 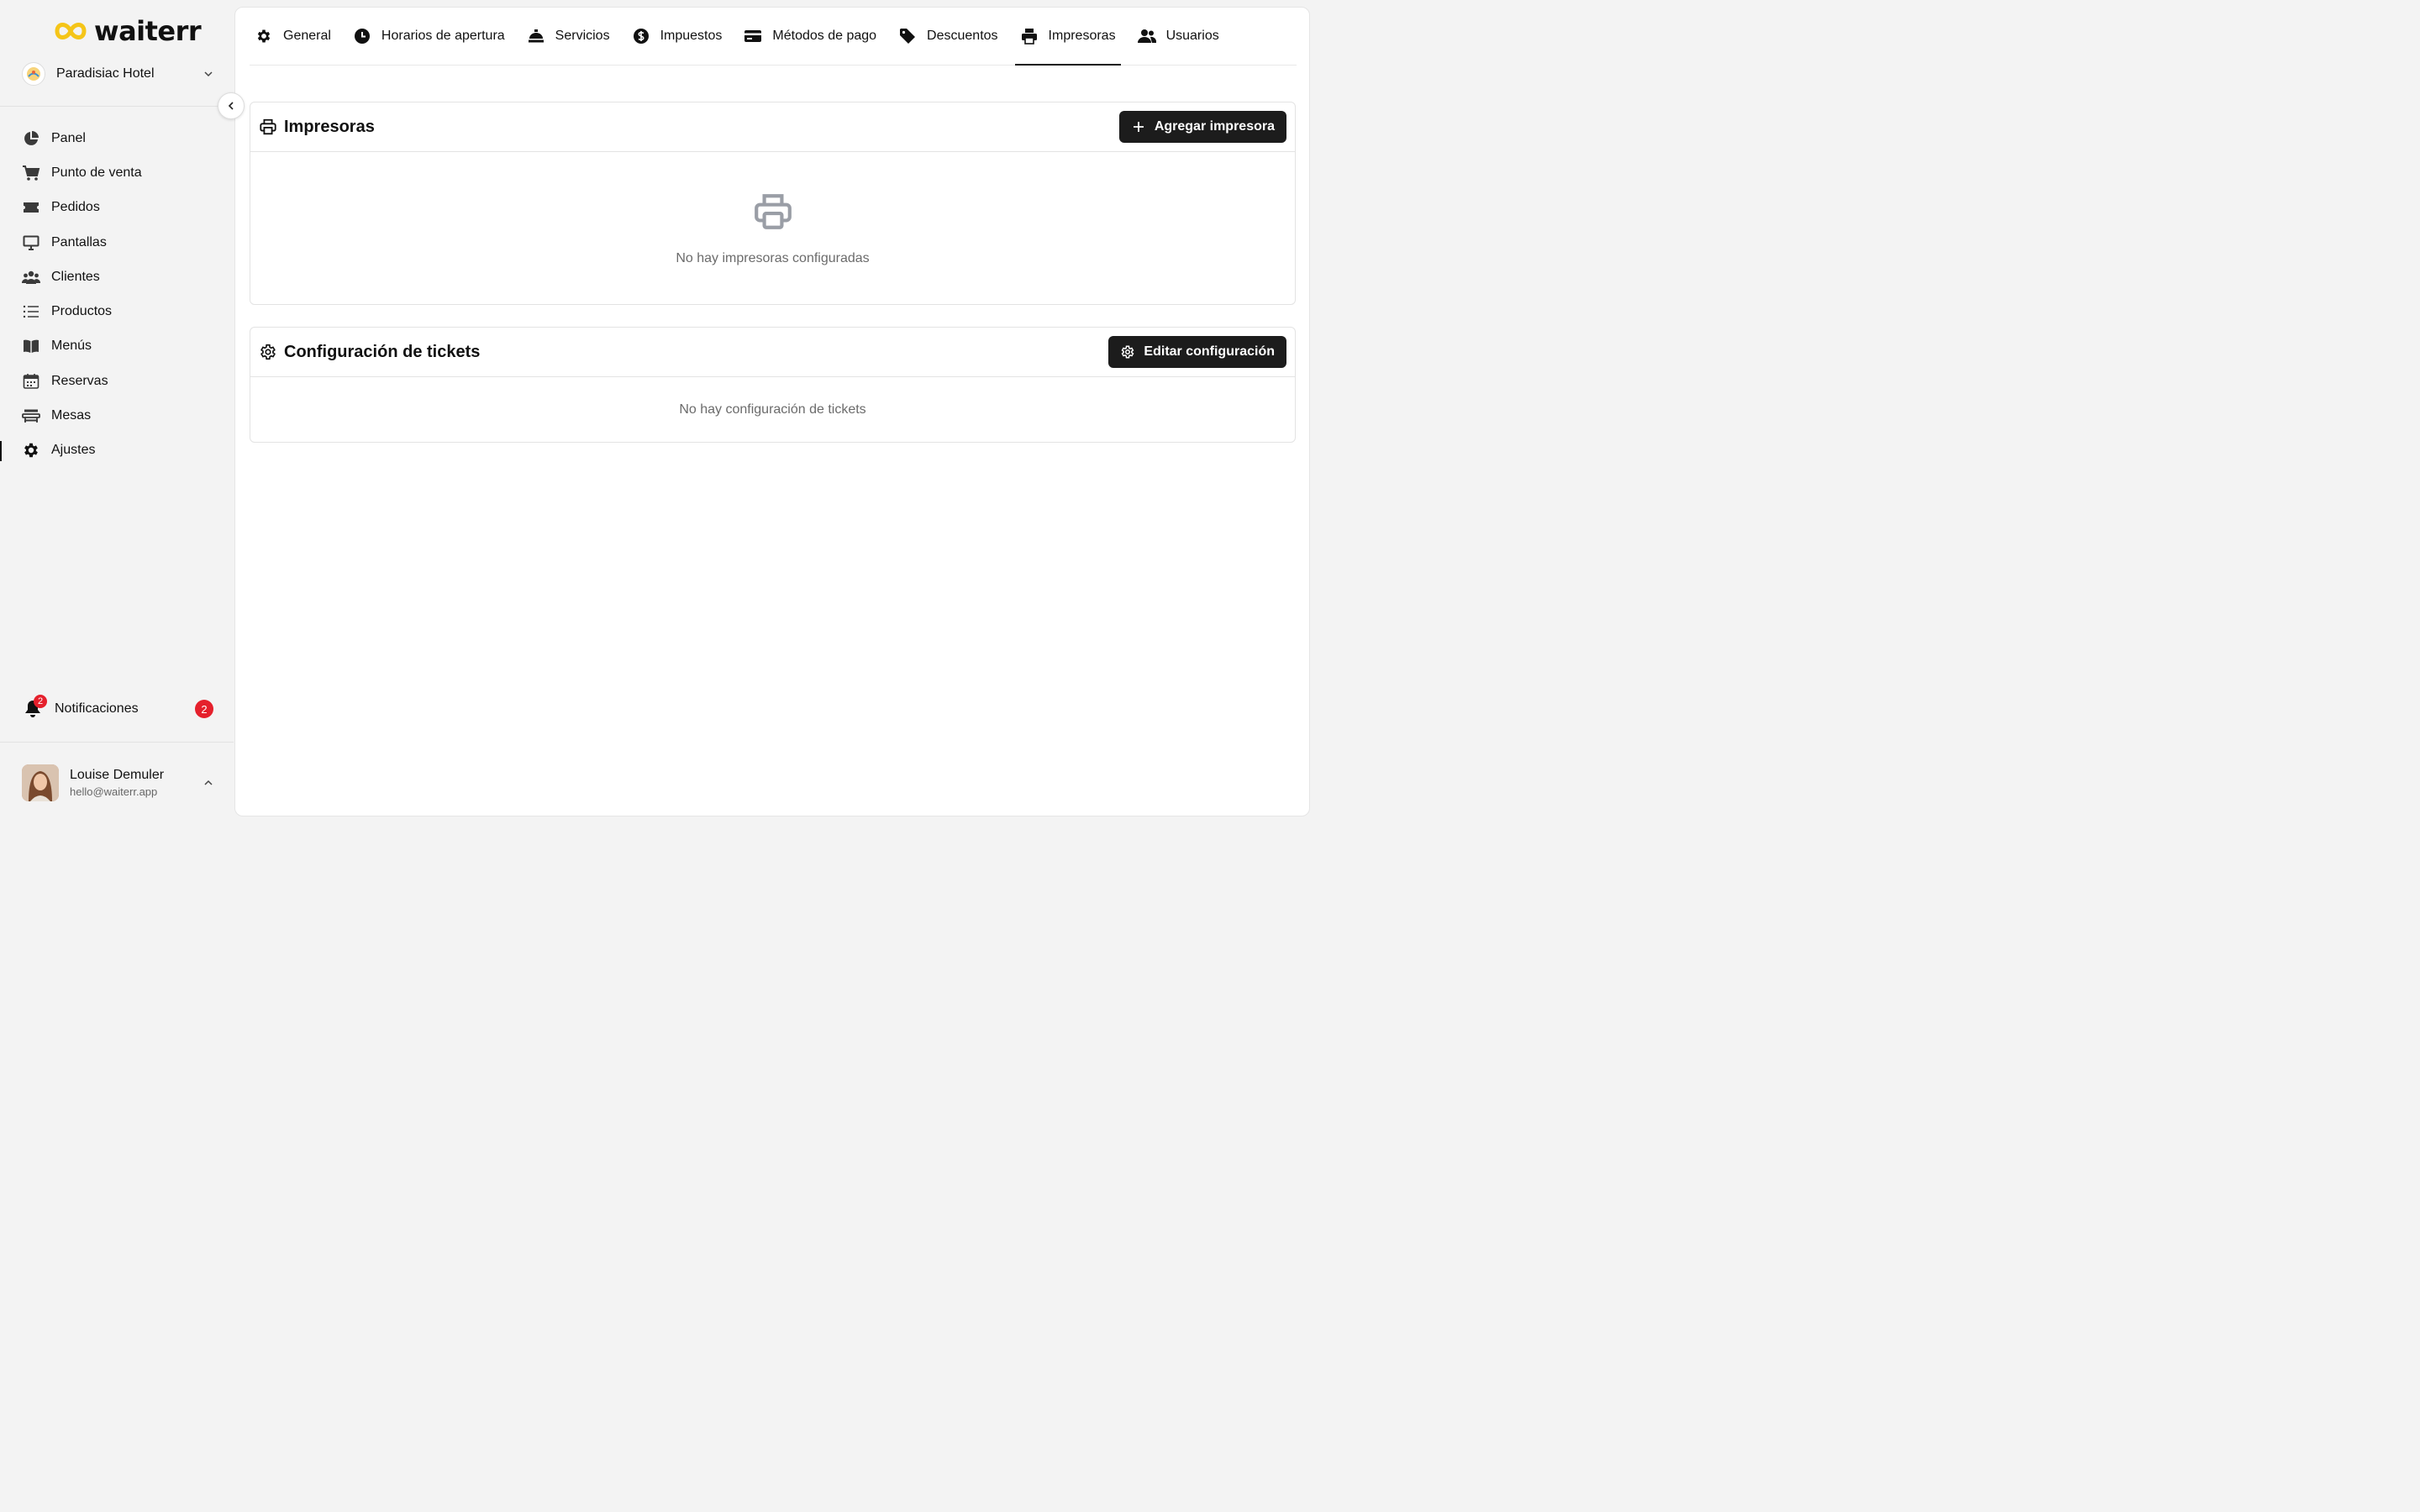 I want to click on cloche-icon, so click(x=536, y=36).